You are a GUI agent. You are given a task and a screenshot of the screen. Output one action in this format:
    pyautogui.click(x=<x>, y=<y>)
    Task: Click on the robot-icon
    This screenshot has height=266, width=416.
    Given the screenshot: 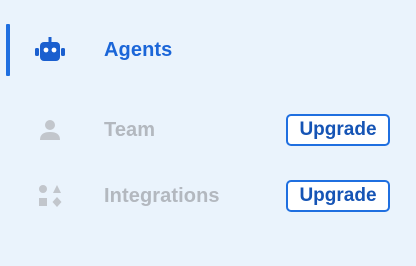 What is the action you would take?
    pyautogui.click(x=50, y=50)
    